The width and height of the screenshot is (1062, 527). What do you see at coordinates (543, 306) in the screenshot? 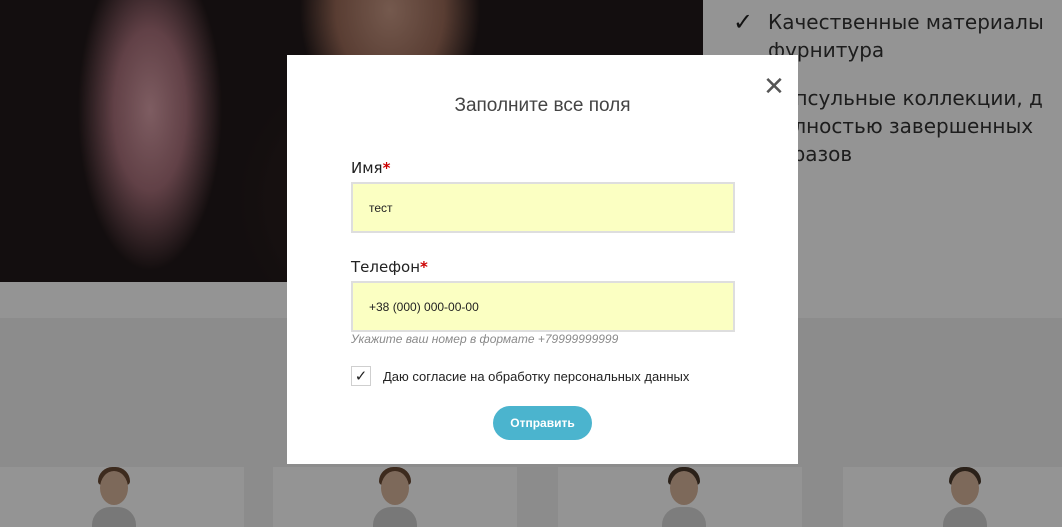
I see `phone-input` at bounding box center [543, 306].